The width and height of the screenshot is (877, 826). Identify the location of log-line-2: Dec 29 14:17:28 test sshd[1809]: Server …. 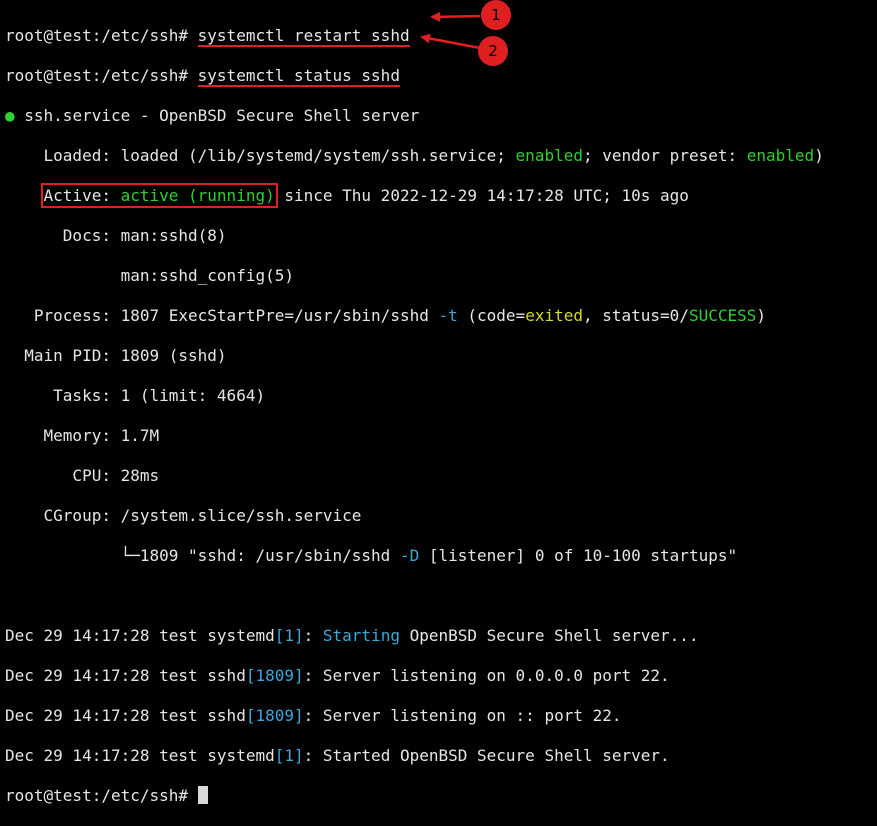
(441, 676).